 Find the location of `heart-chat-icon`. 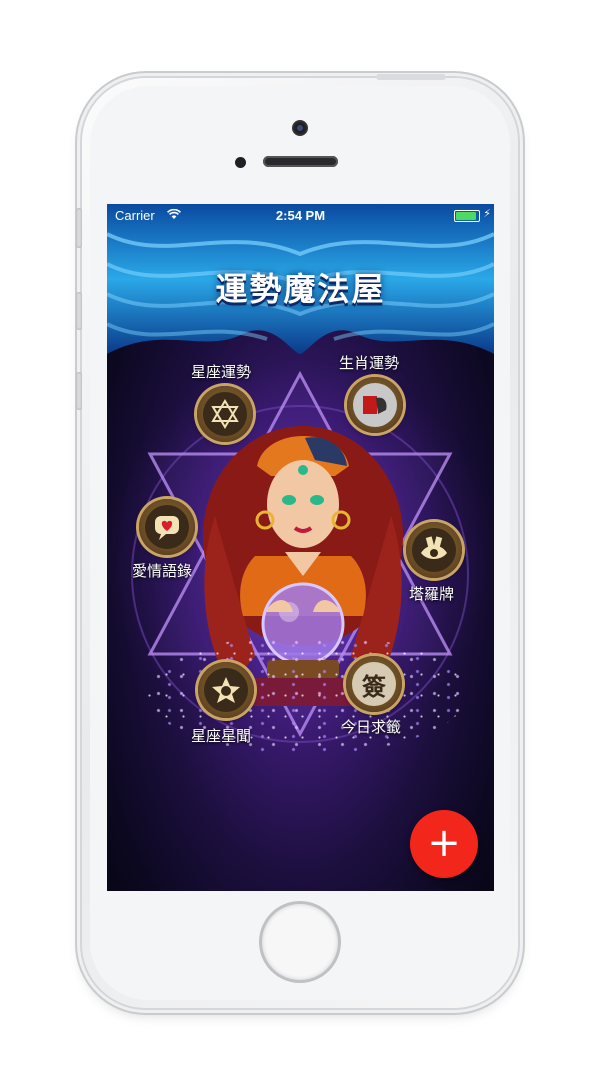

heart-chat-icon is located at coordinates (167, 527).